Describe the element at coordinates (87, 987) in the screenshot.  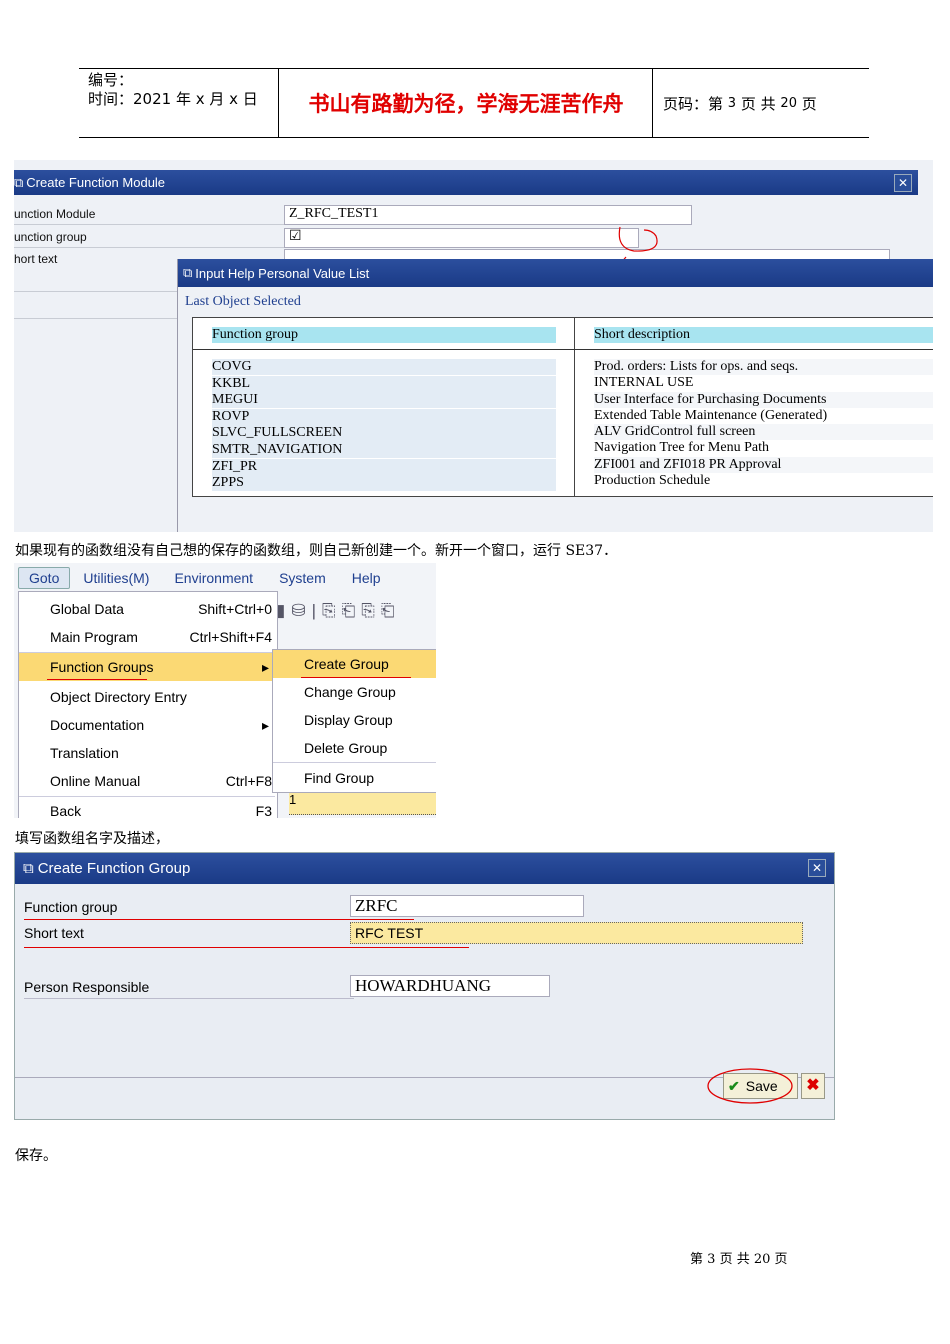
I see `label-person-responsible: Person Responsible` at that location.